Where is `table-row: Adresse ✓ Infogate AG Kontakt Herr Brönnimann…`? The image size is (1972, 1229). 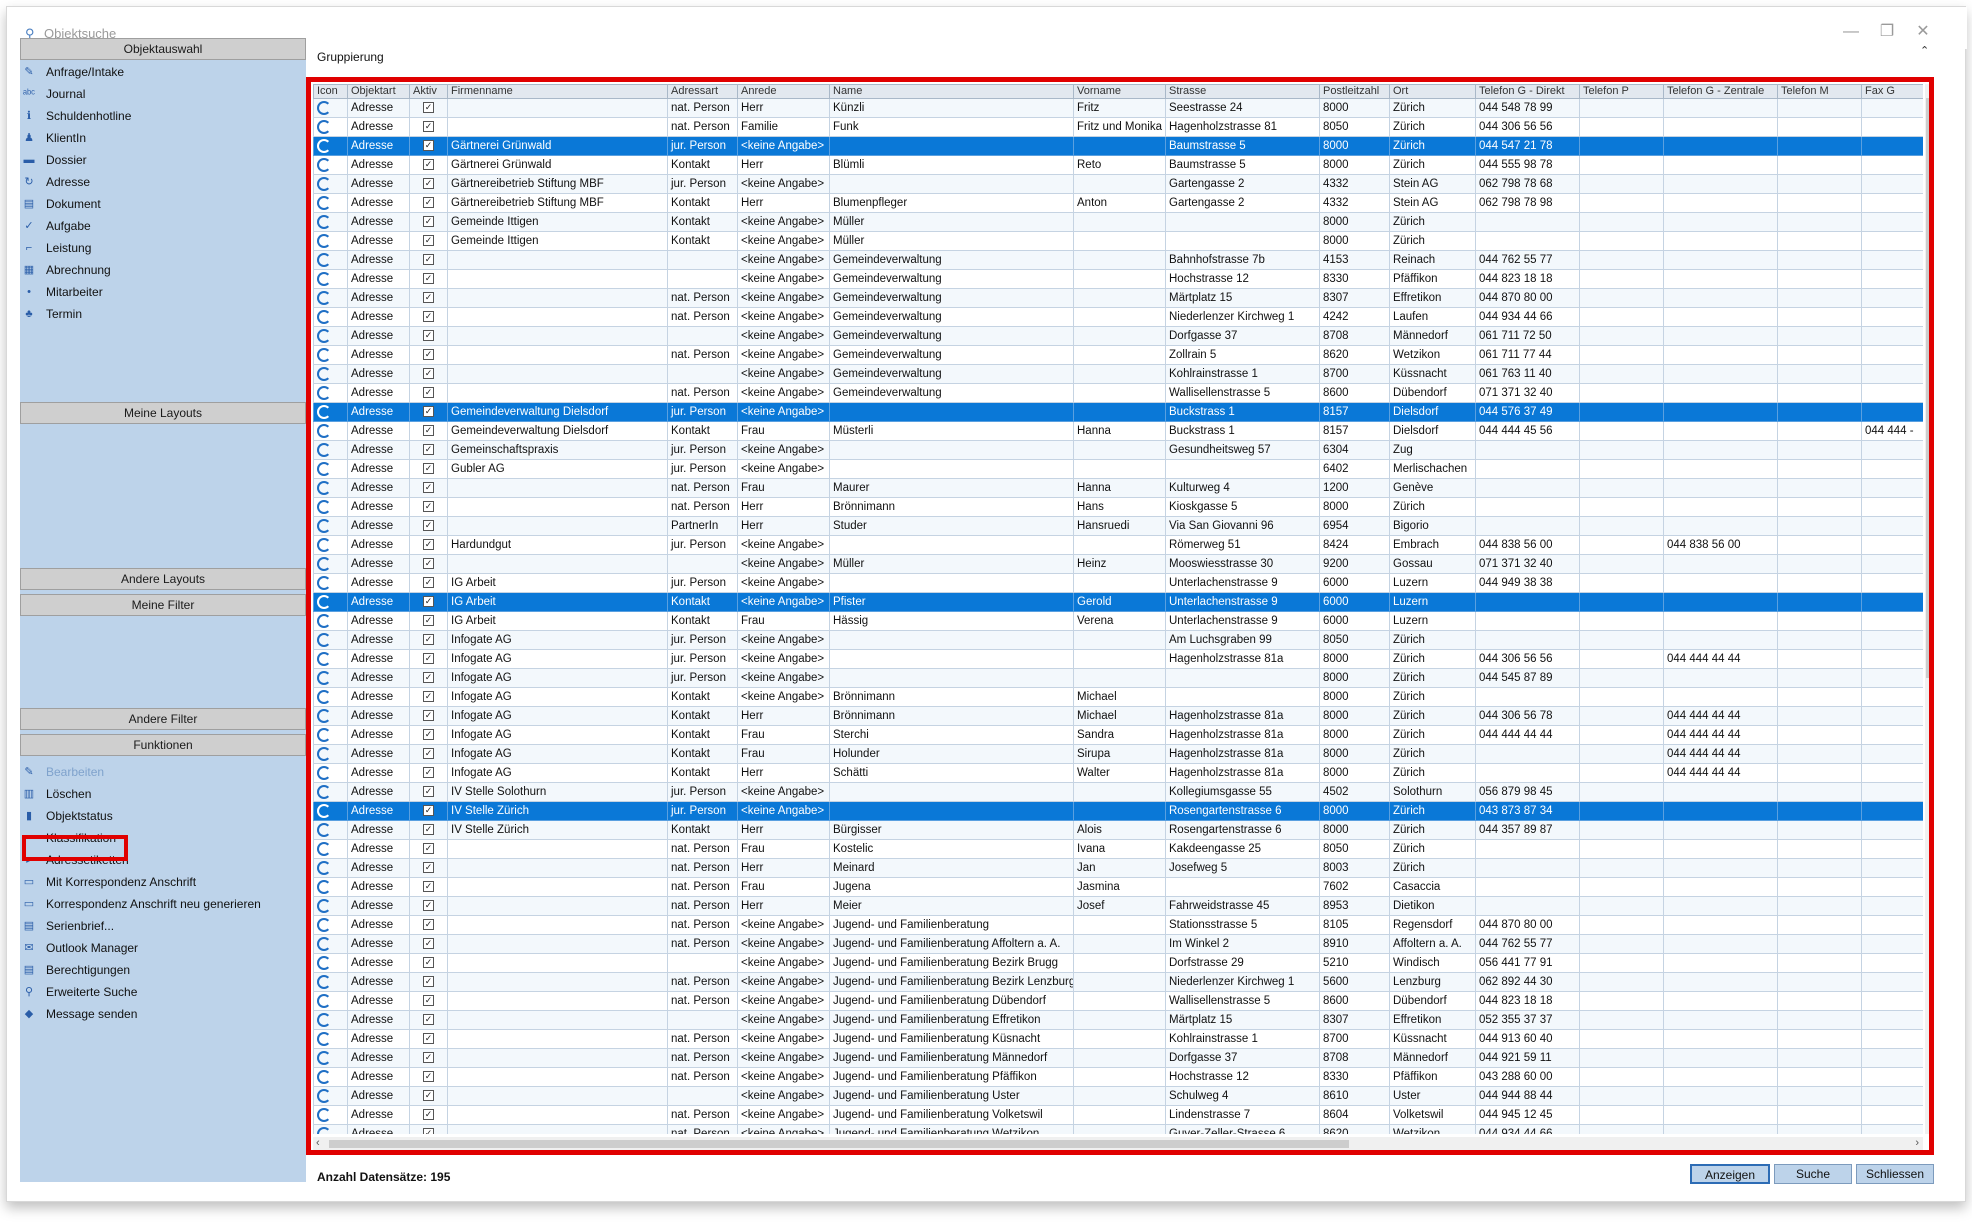 table-row: Adresse ✓ Infogate AG Kontakt Herr Brönnimann… is located at coordinates (1118, 716).